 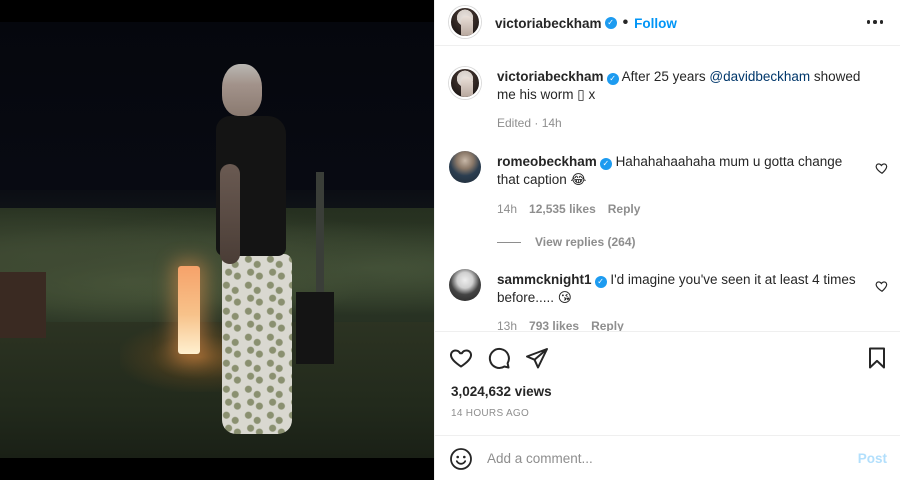 I want to click on video-scene-lamp, so click(x=189, y=310).